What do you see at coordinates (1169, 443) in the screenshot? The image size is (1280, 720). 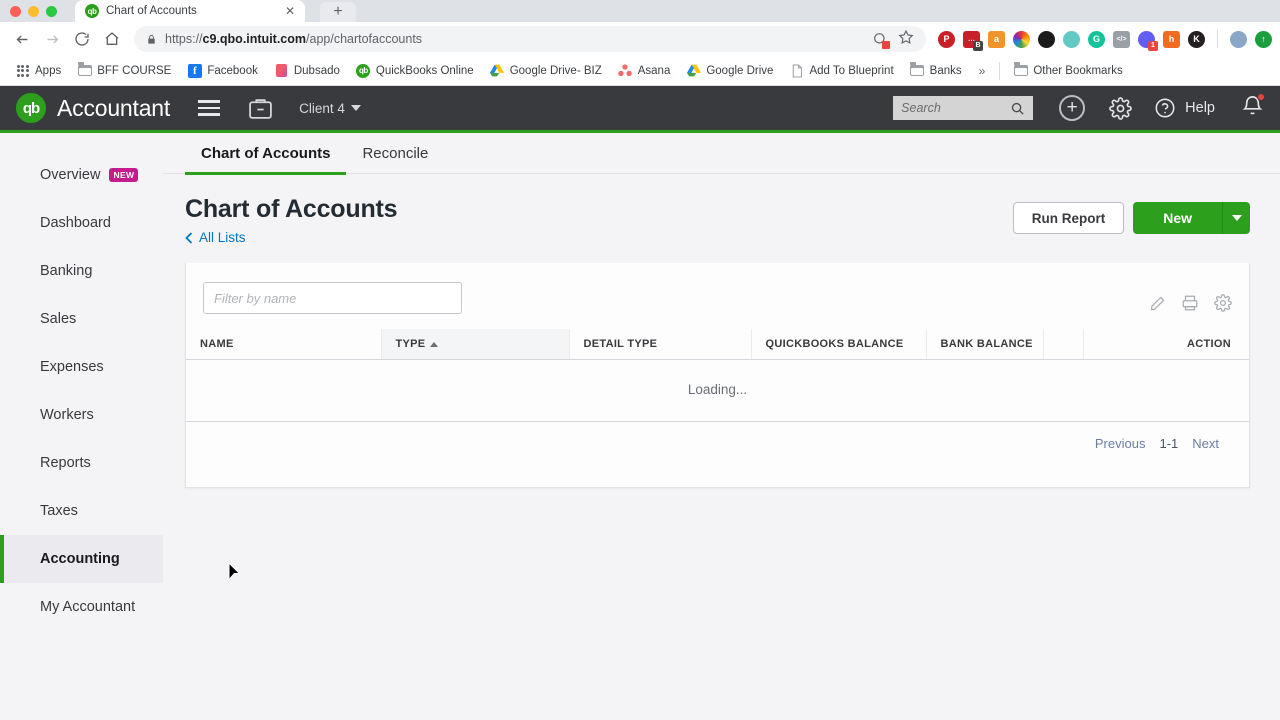 I see `page-range-label: 1-1` at bounding box center [1169, 443].